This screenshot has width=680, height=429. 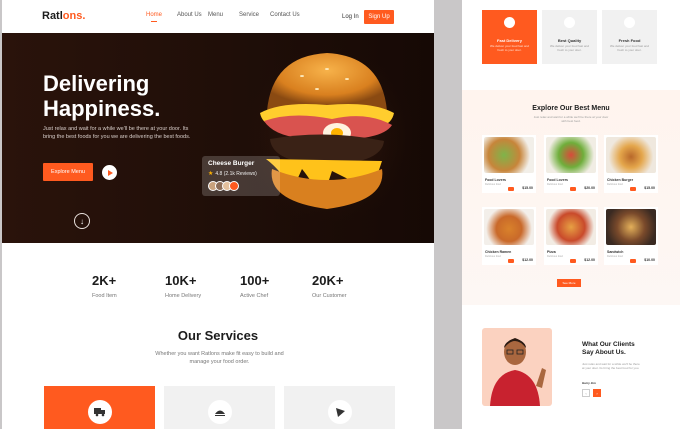 What do you see at coordinates (255, 286) in the screenshot?
I see `stat-active-chef: 100+ Active Chef` at bounding box center [255, 286].